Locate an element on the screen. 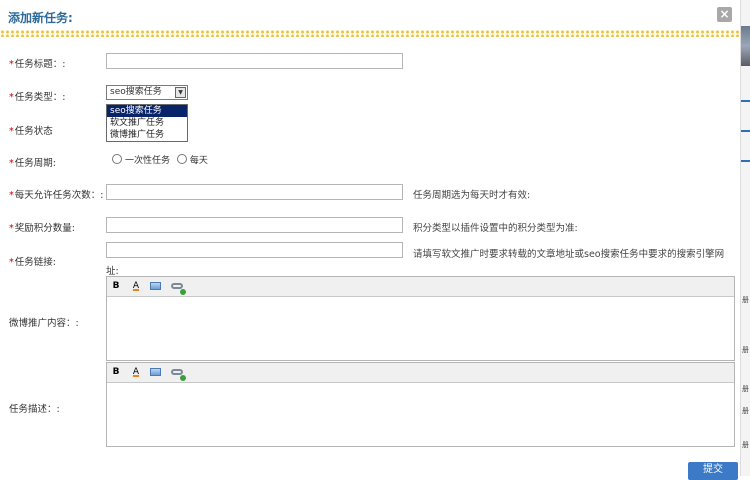 This screenshot has width=750, height=480. task-type-dropdown: seo搜索任务 软文推广任务 微博推广任务 is located at coordinates (147, 123).